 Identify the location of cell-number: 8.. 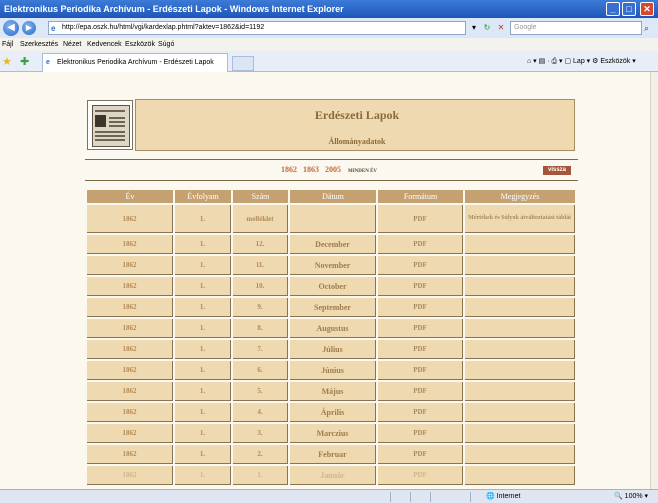
(260, 328).